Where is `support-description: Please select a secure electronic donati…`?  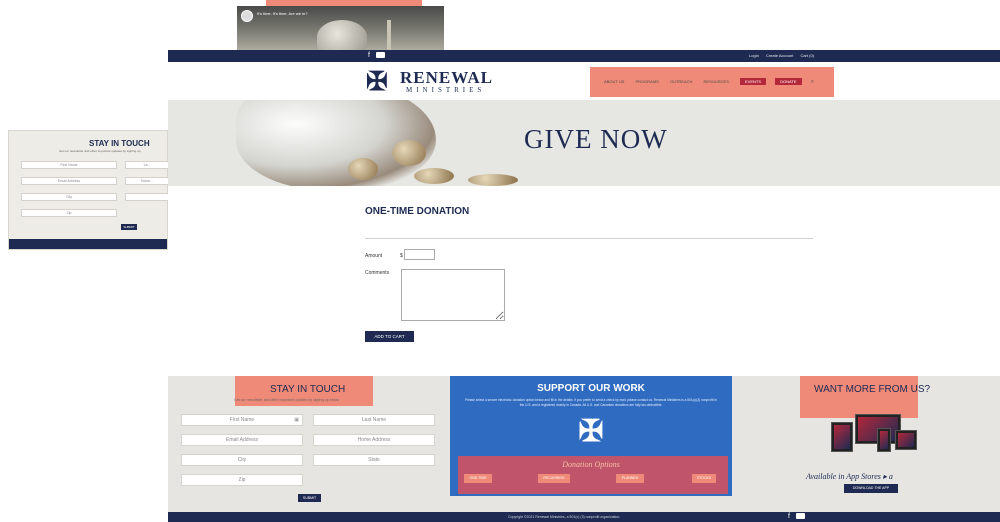 support-description: Please select a secure electronic donati… is located at coordinates (591, 402).